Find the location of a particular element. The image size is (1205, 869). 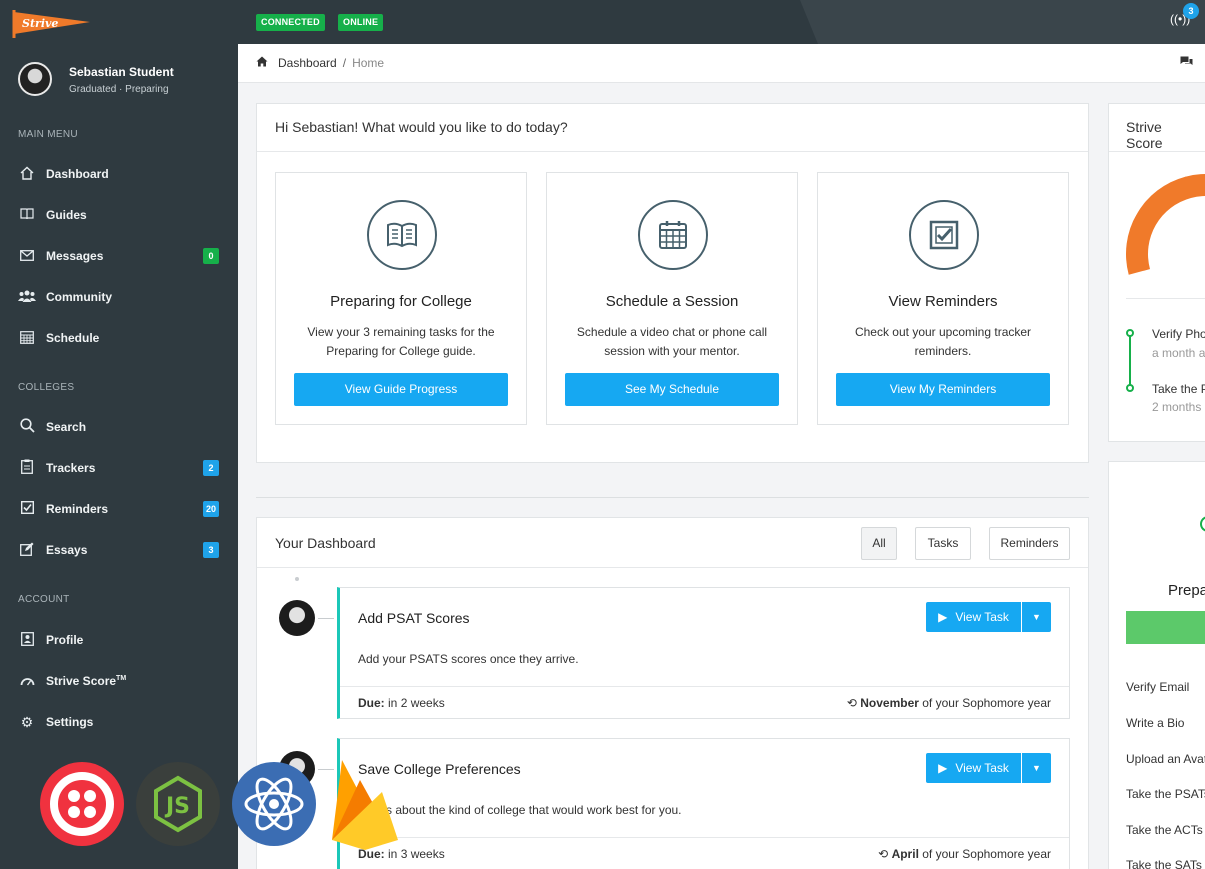

due-date: in 2 weeks is located at coordinates (416, 703).